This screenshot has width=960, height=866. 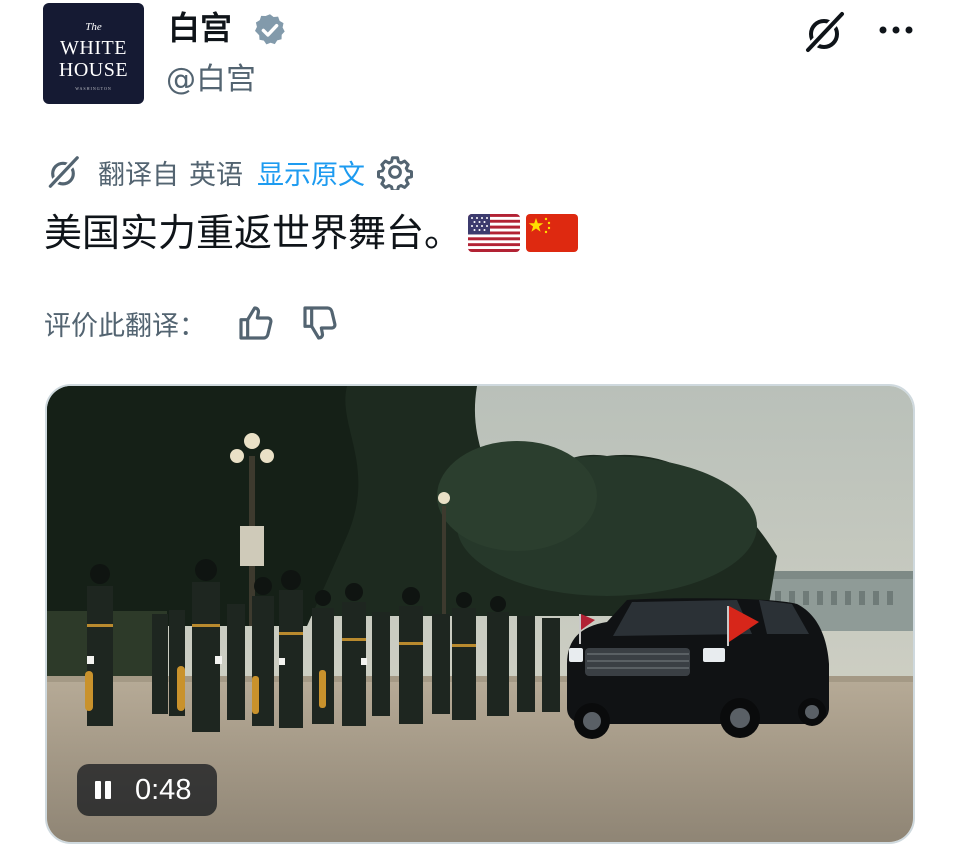 I want to click on show-original-link: 显示原文, so click(x=311, y=172).